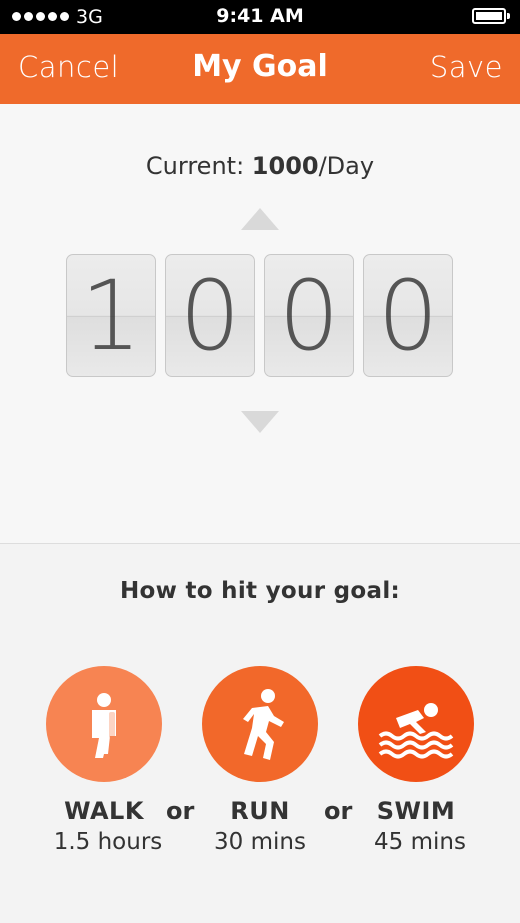  What do you see at coordinates (260, 219) in the screenshot?
I see `triangle-up-icon` at bounding box center [260, 219].